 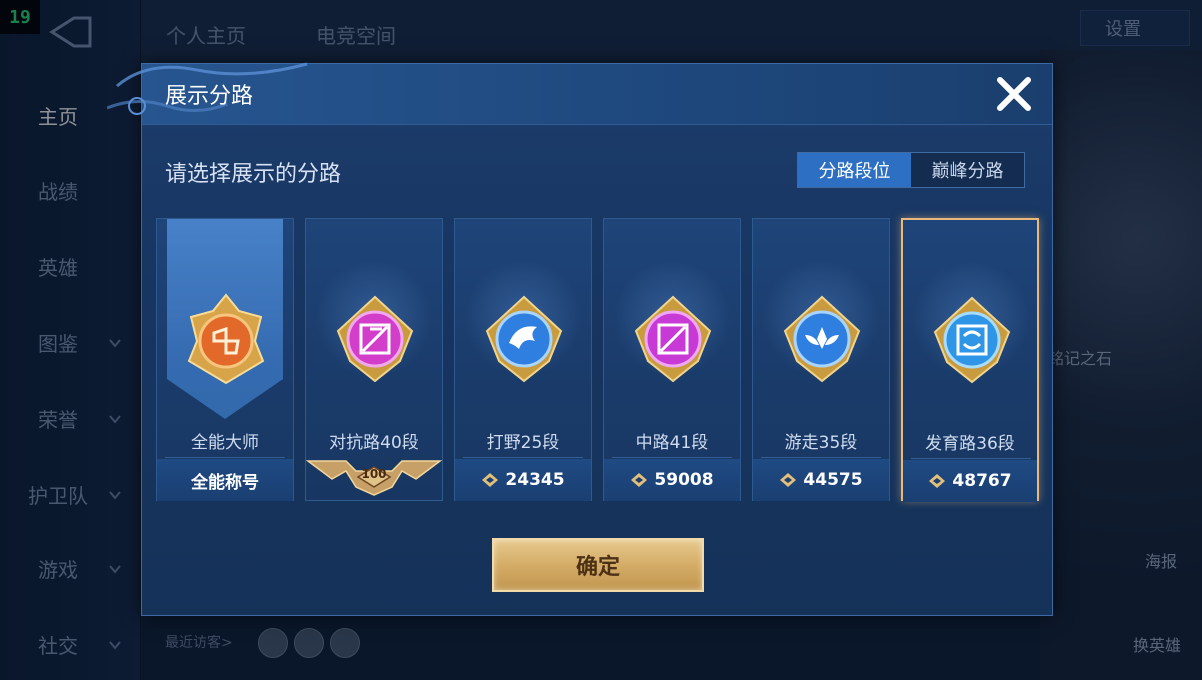 I want to click on lane-card-mid: 中路41段 59008, so click(x=672, y=359).